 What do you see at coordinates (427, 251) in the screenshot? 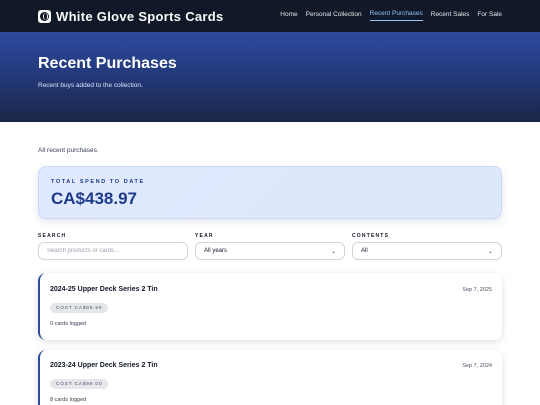
I see `contents-select: All ⌄` at bounding box center [427, 251].